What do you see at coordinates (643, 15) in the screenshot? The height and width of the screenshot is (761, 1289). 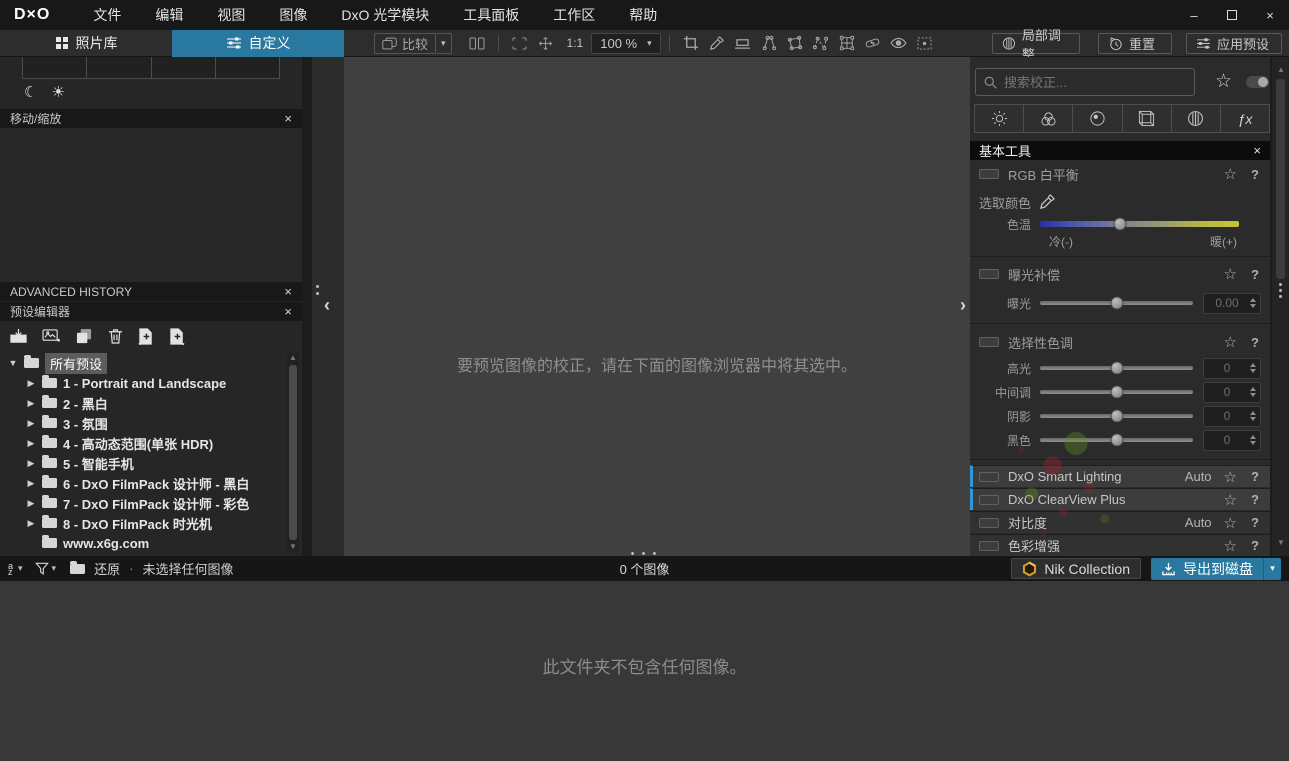 I see `menu-help: 帮助` at bounding box center [643, 15].